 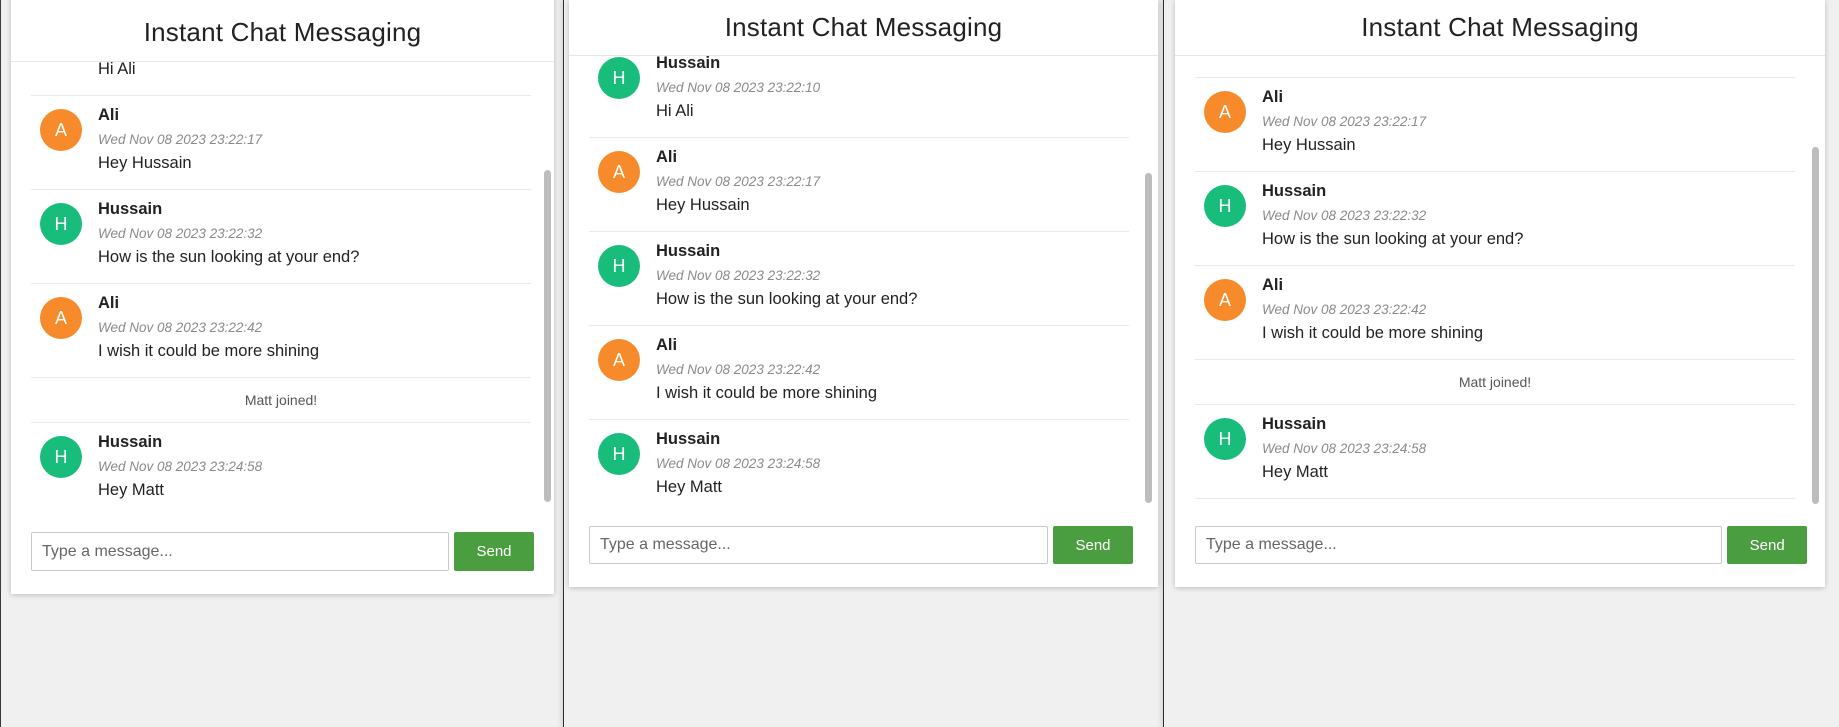 What do you see at coordinates (859, 96) in the screenshot?
I see `chat-message: H Hussain Wed Nov 08 2023 23:22:10 Hi Ali` at bounding box center [859, 96].